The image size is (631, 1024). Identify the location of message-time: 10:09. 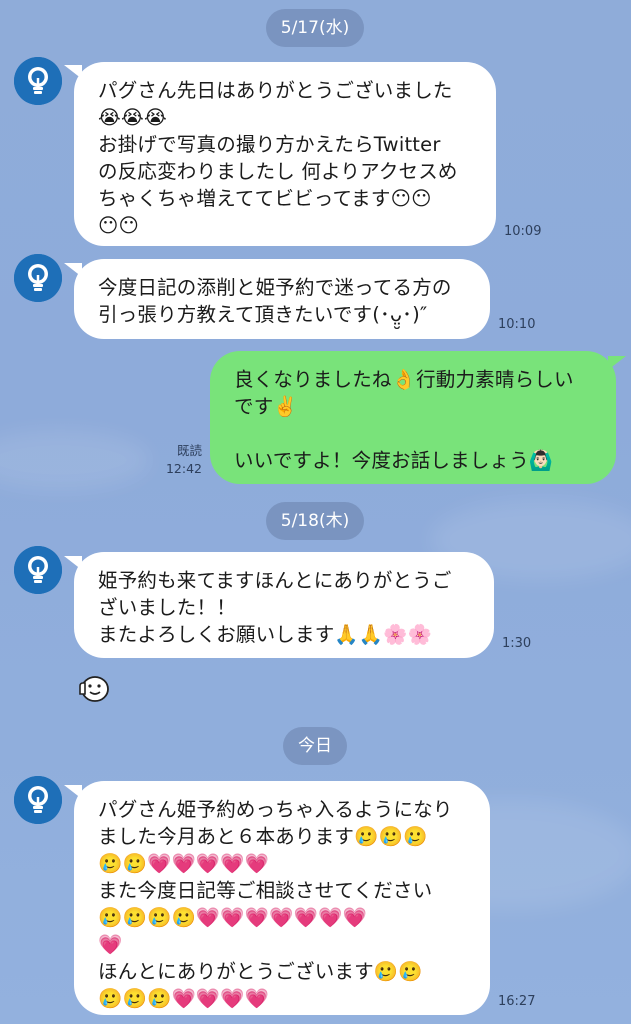
(523, 231).